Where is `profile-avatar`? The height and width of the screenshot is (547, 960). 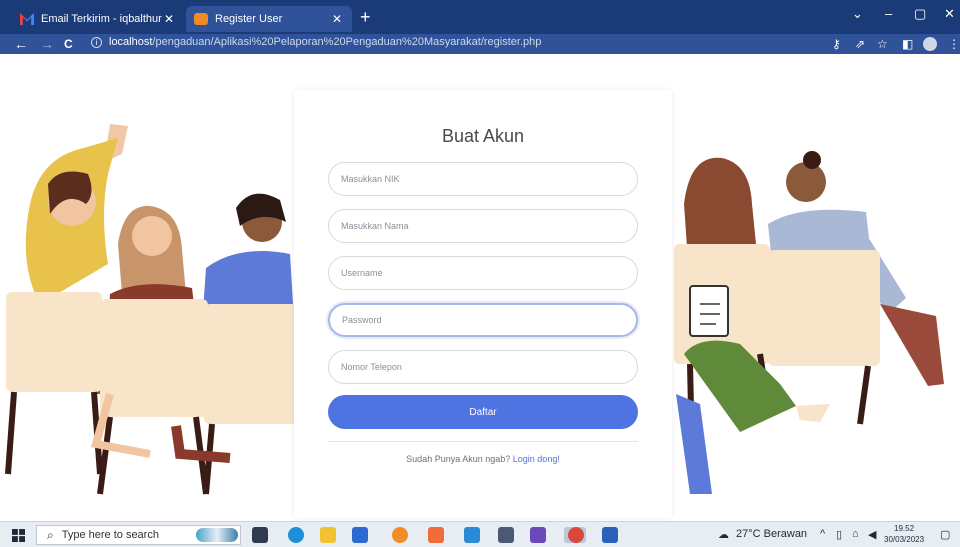
profile-avatar is located at coordinates (930, 44).